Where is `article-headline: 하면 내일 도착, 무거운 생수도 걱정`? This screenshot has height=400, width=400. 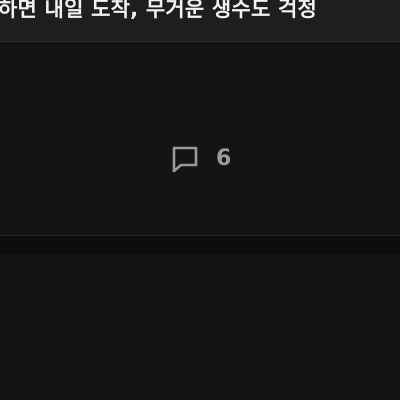 article-headline: 하면 내일 도착, 무거운 생수도 걱정 is located at coordinates (158, 11).